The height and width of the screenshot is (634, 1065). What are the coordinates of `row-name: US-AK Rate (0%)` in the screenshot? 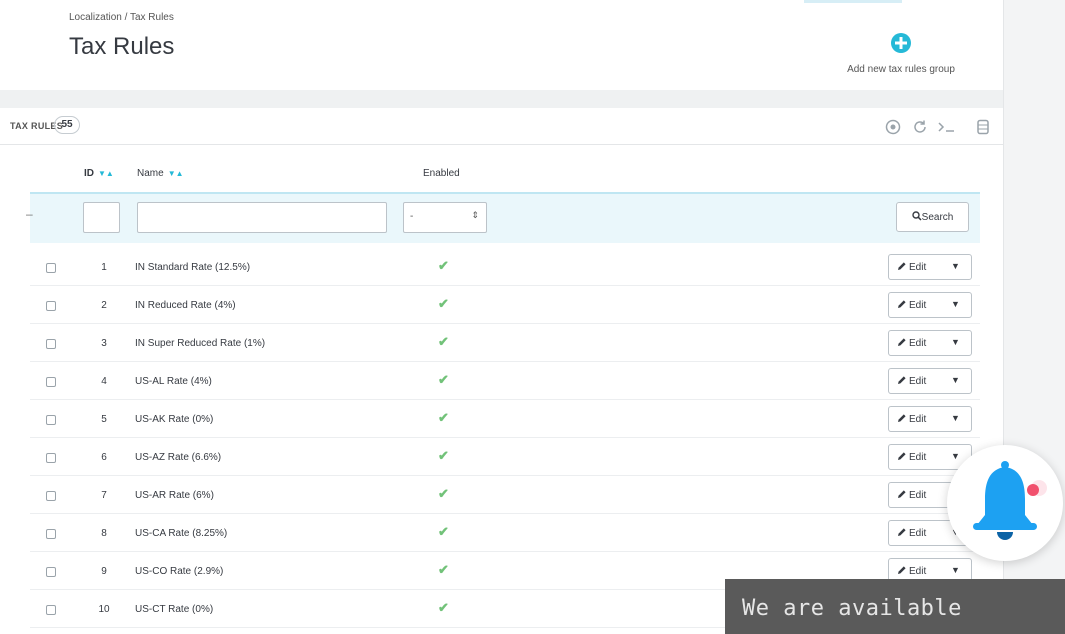 It's located at (174, 419).